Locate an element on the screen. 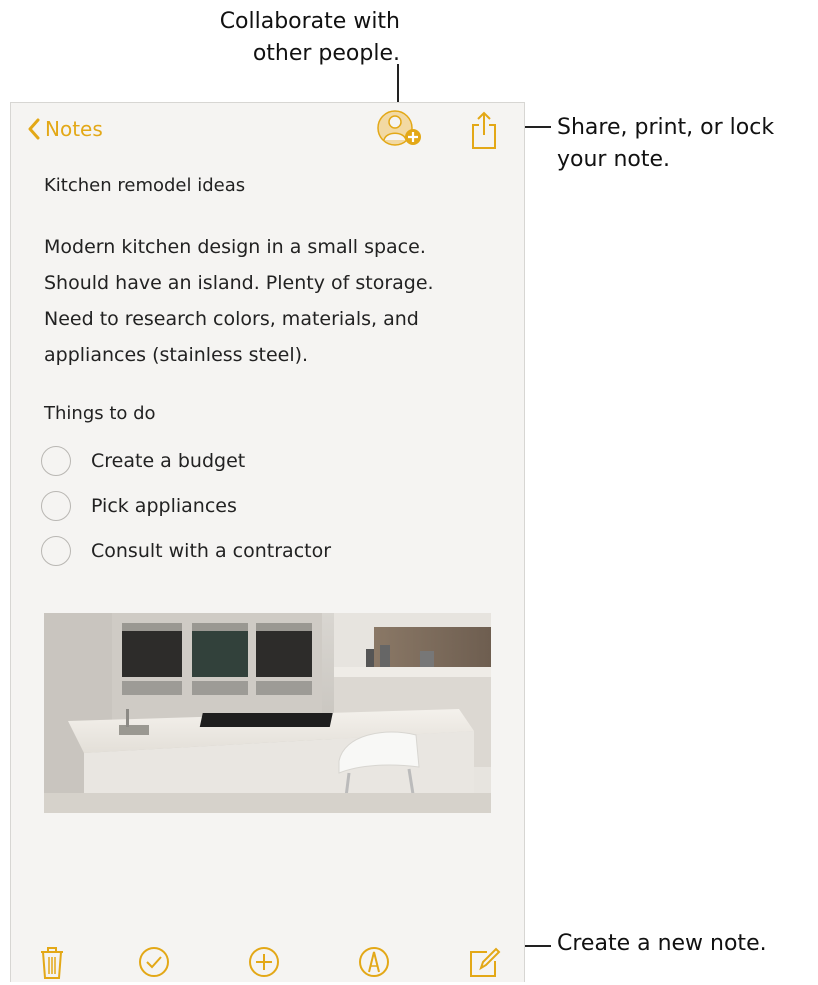  kitchen-illustration is located at coordinates (267, 713).